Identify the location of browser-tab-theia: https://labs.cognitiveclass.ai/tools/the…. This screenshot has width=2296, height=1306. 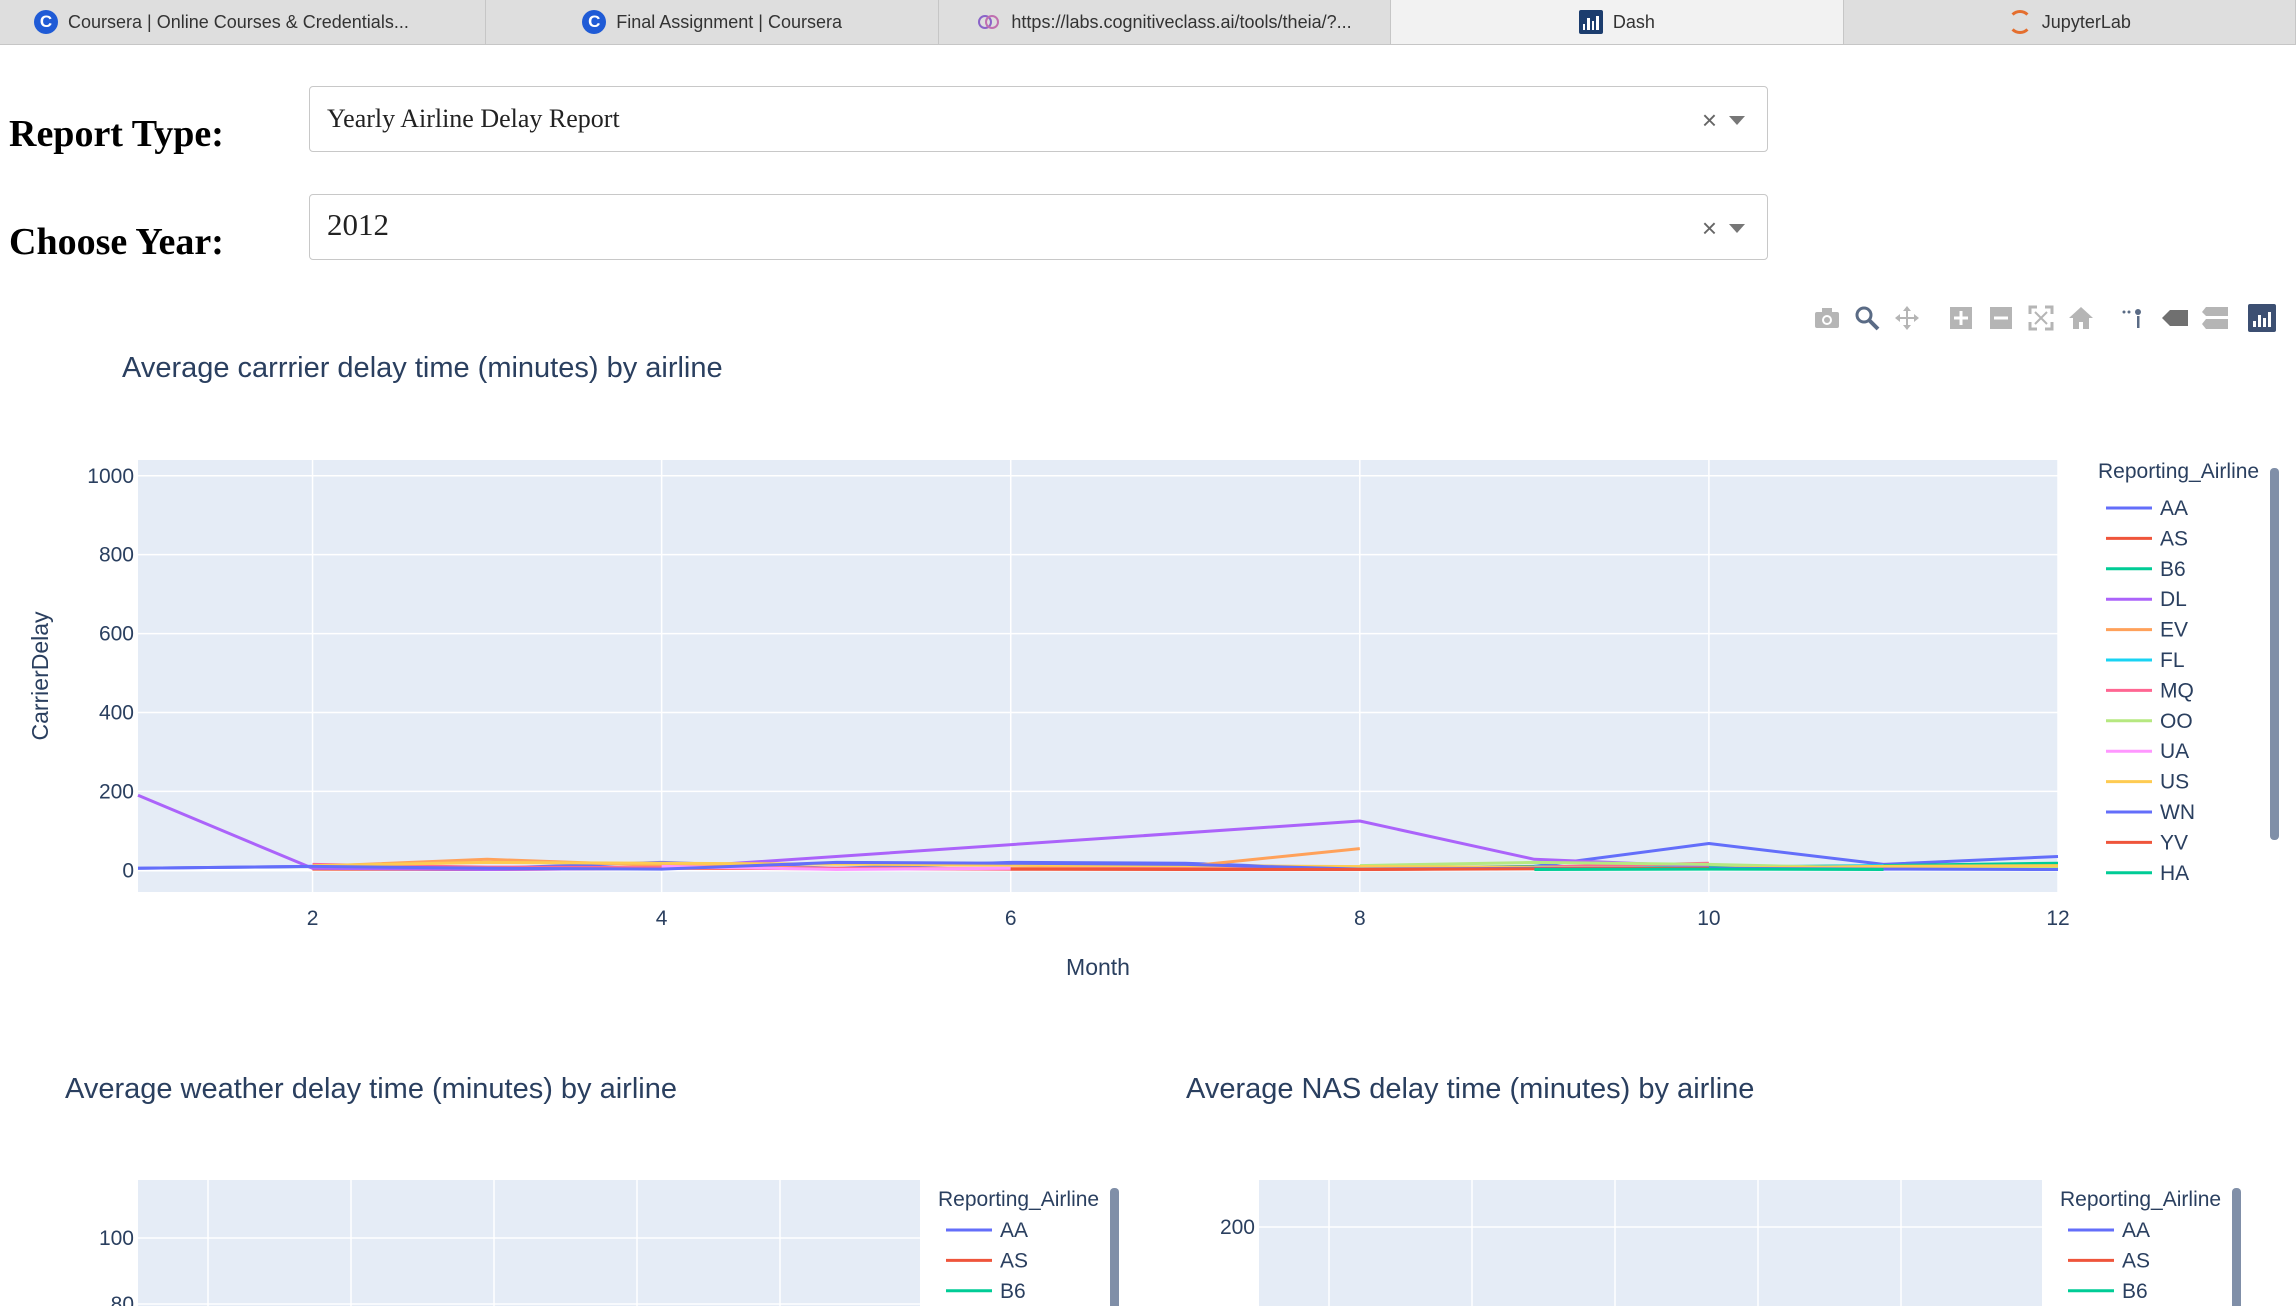
(1165, 22).